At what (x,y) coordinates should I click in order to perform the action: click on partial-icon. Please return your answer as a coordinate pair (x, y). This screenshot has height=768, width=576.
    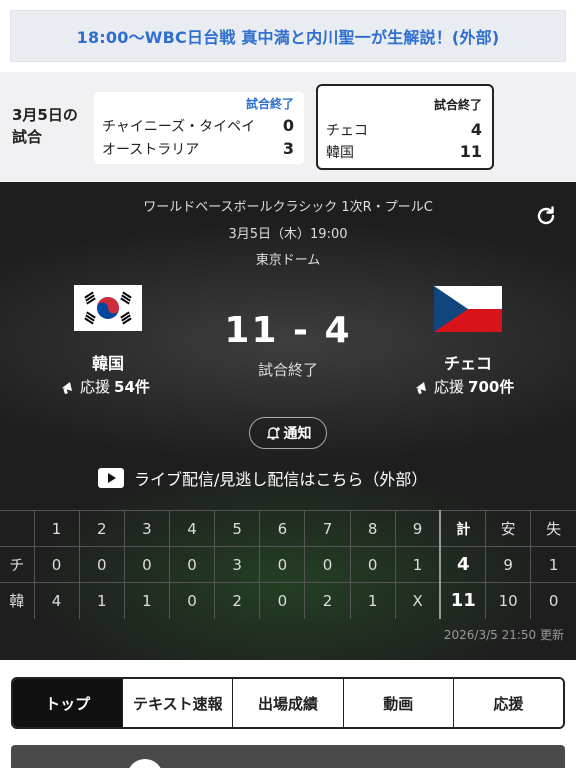
    Looking at the image, I should click on (145, 763).